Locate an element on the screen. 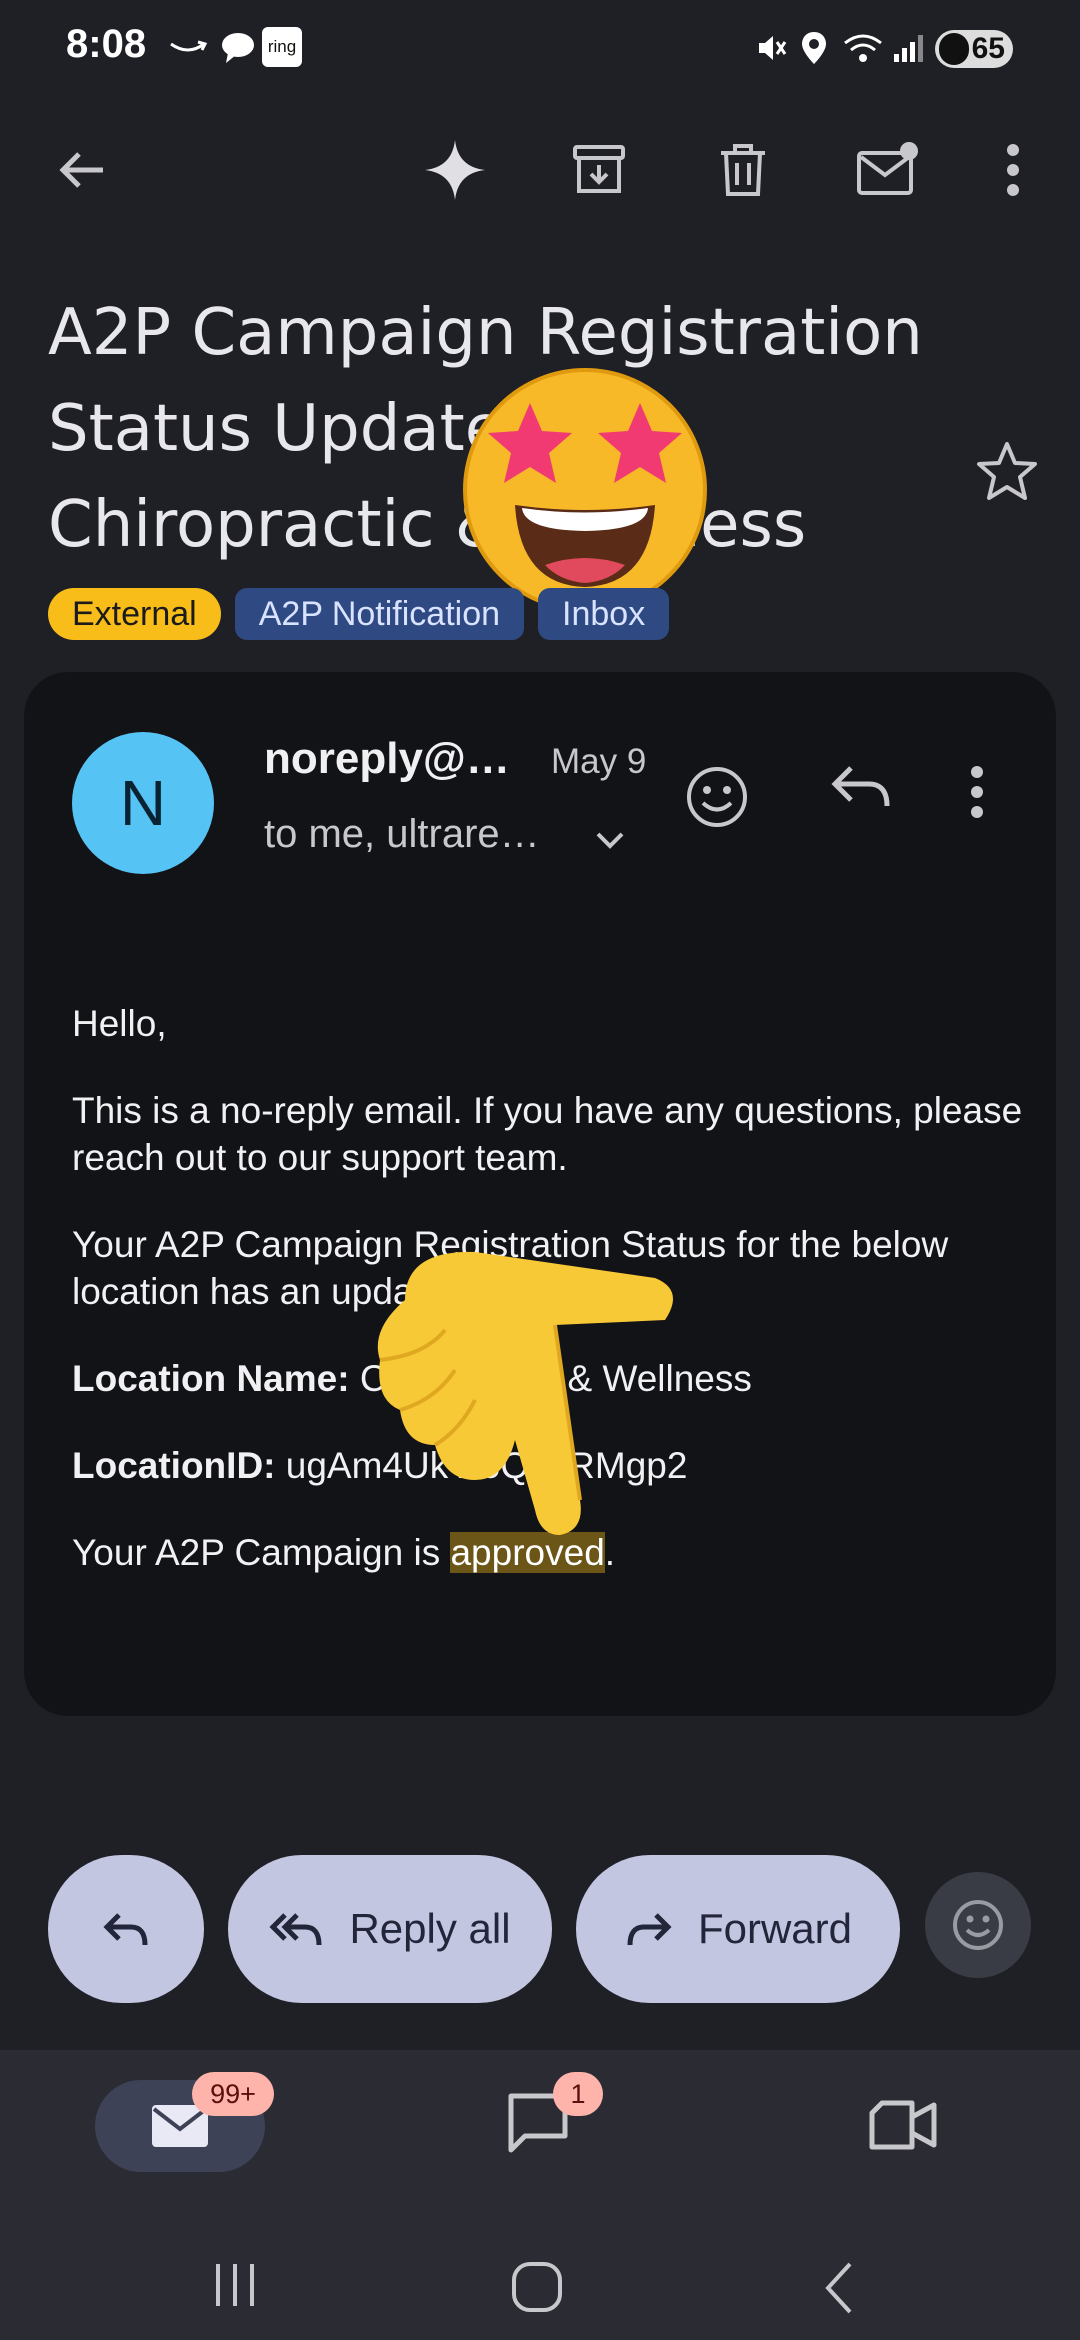 This screenshot has width=1080, height=2340. battery-indicator: 65 is located at coordinates (974, 49).